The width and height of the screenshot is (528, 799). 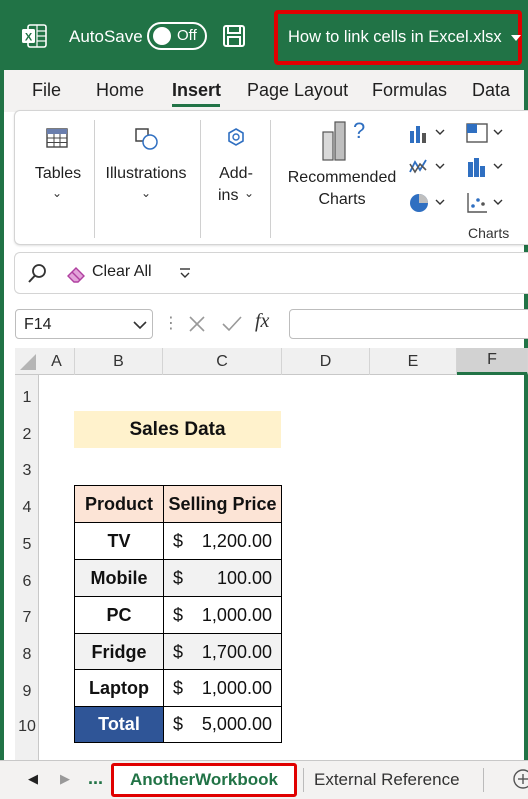 What do you see at coordinates (234, 36) in the screenshot?
I see `save-icon` at bounding box center [234, 36].